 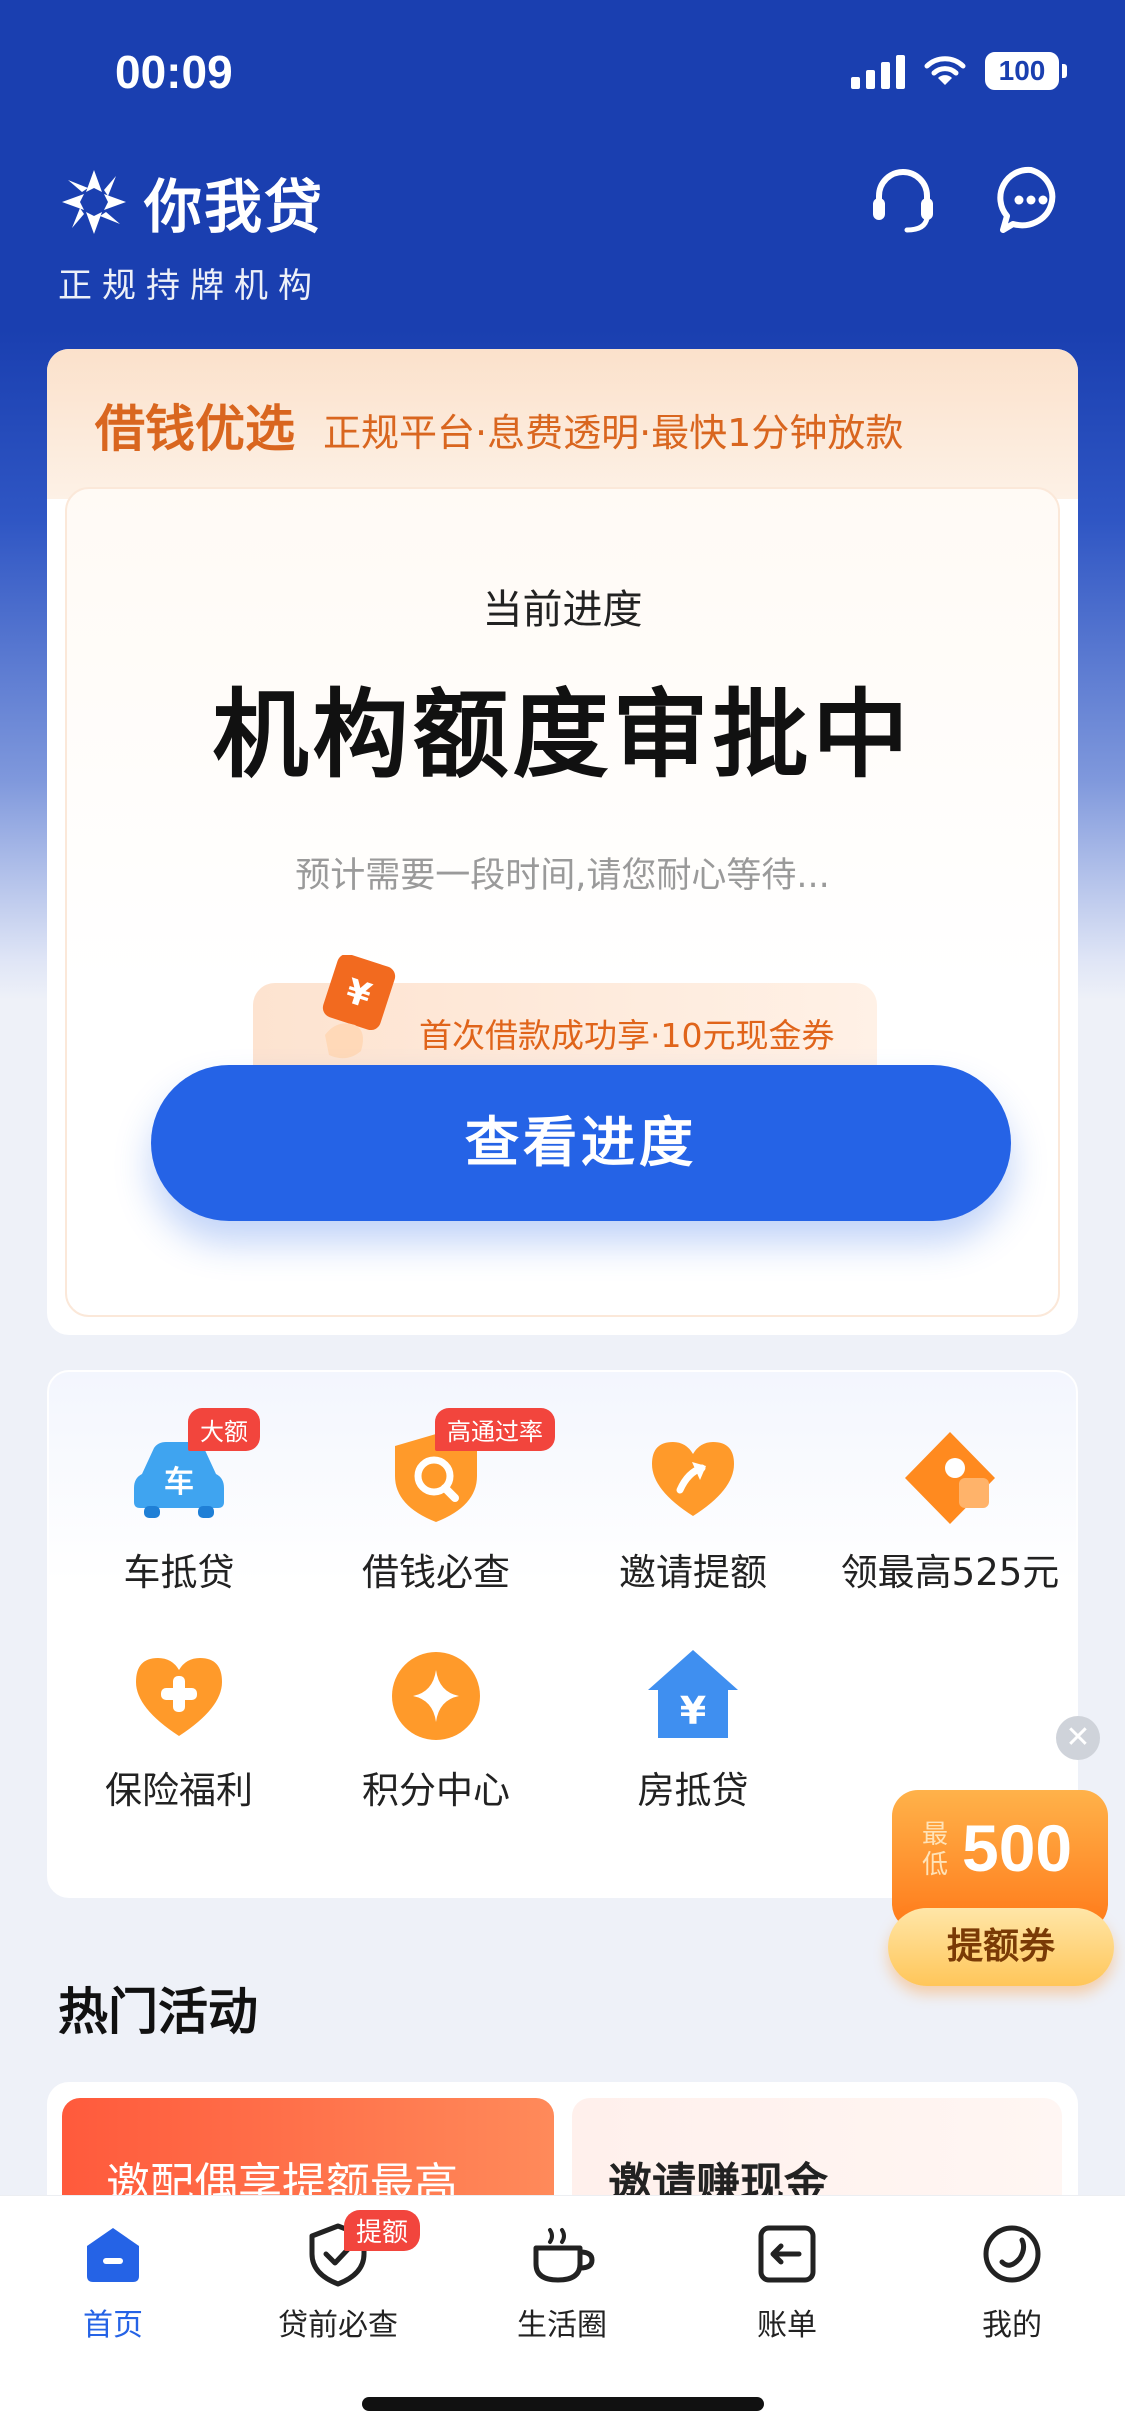 What do you see at coordinates (903, 200) in the screenshot?
I see `customer-service-icon` at bounding box center [903, 200].